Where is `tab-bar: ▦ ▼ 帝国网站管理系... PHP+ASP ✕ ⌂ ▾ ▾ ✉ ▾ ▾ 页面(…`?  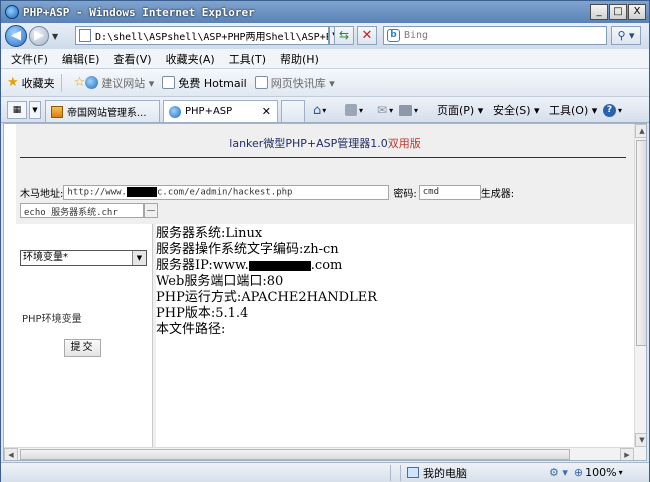 tab-bar: ▦ ▼ 帝国网站管理系... PHP+ASP ✕ ⌂ ▾ ▾ ✉ ▾ ▾ 页面(… is located at coordinates (325, 110).